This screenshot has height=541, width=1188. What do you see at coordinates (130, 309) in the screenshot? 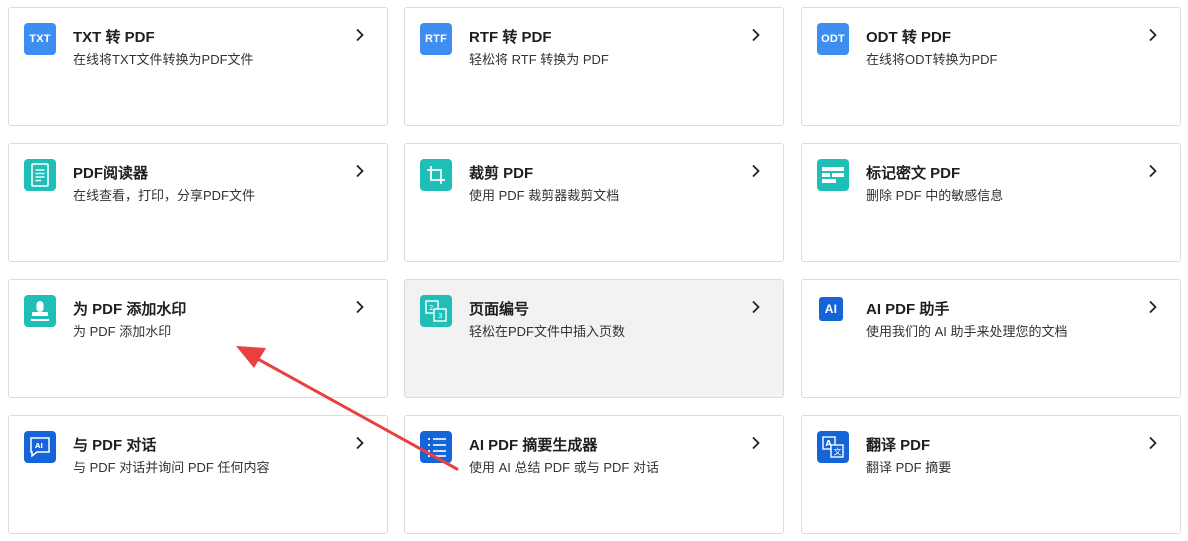
I see `card-title: 为 PDF 添加水印` at bounding box center [130, 309].